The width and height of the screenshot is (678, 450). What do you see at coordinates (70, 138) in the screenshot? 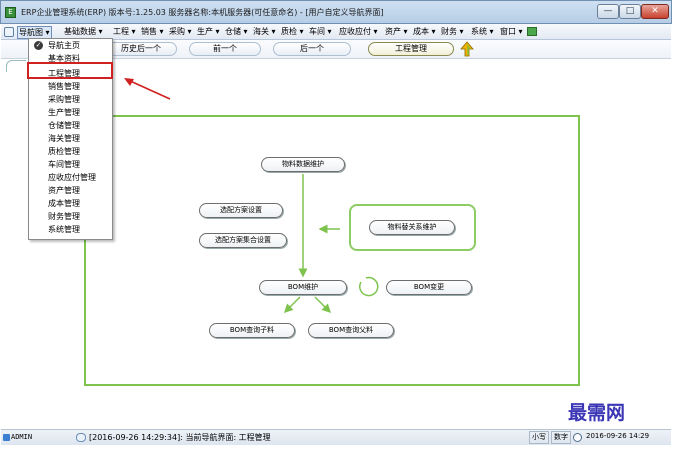
I see `dropdown-item-customs: 海关管理` at bounding box center [70, 138].